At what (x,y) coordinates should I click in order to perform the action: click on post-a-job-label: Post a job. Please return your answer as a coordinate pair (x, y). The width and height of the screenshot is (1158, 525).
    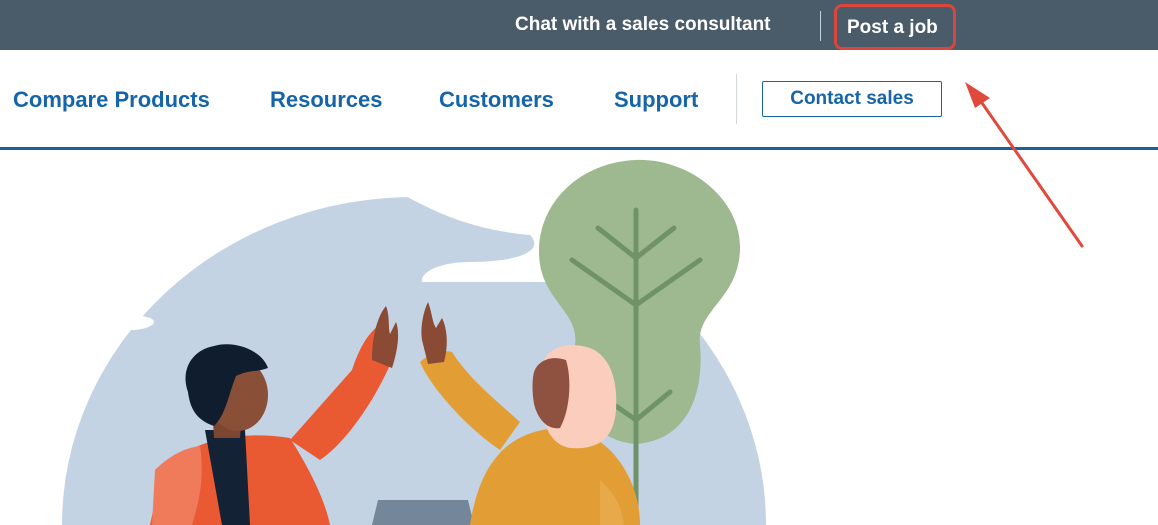
    Looking at the image, I should click on (892, 27).